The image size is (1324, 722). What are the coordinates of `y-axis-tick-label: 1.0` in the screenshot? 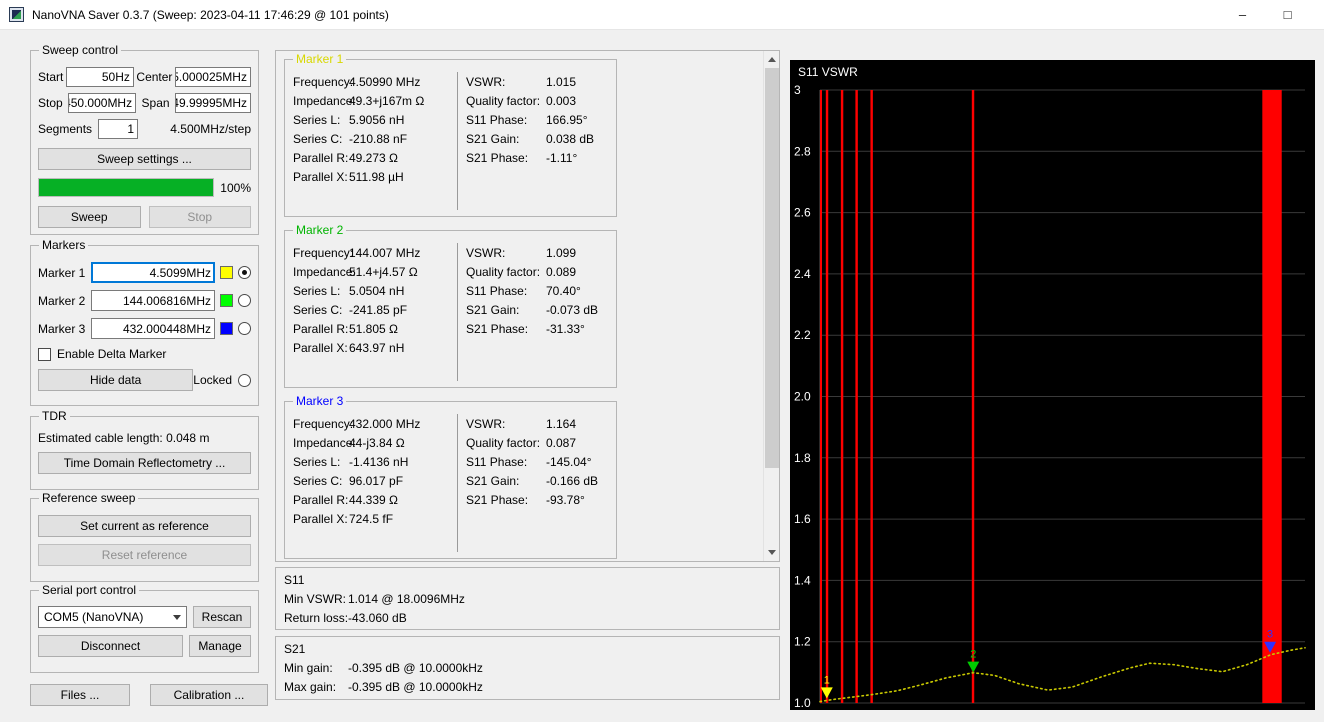 It's located at (802, 703).